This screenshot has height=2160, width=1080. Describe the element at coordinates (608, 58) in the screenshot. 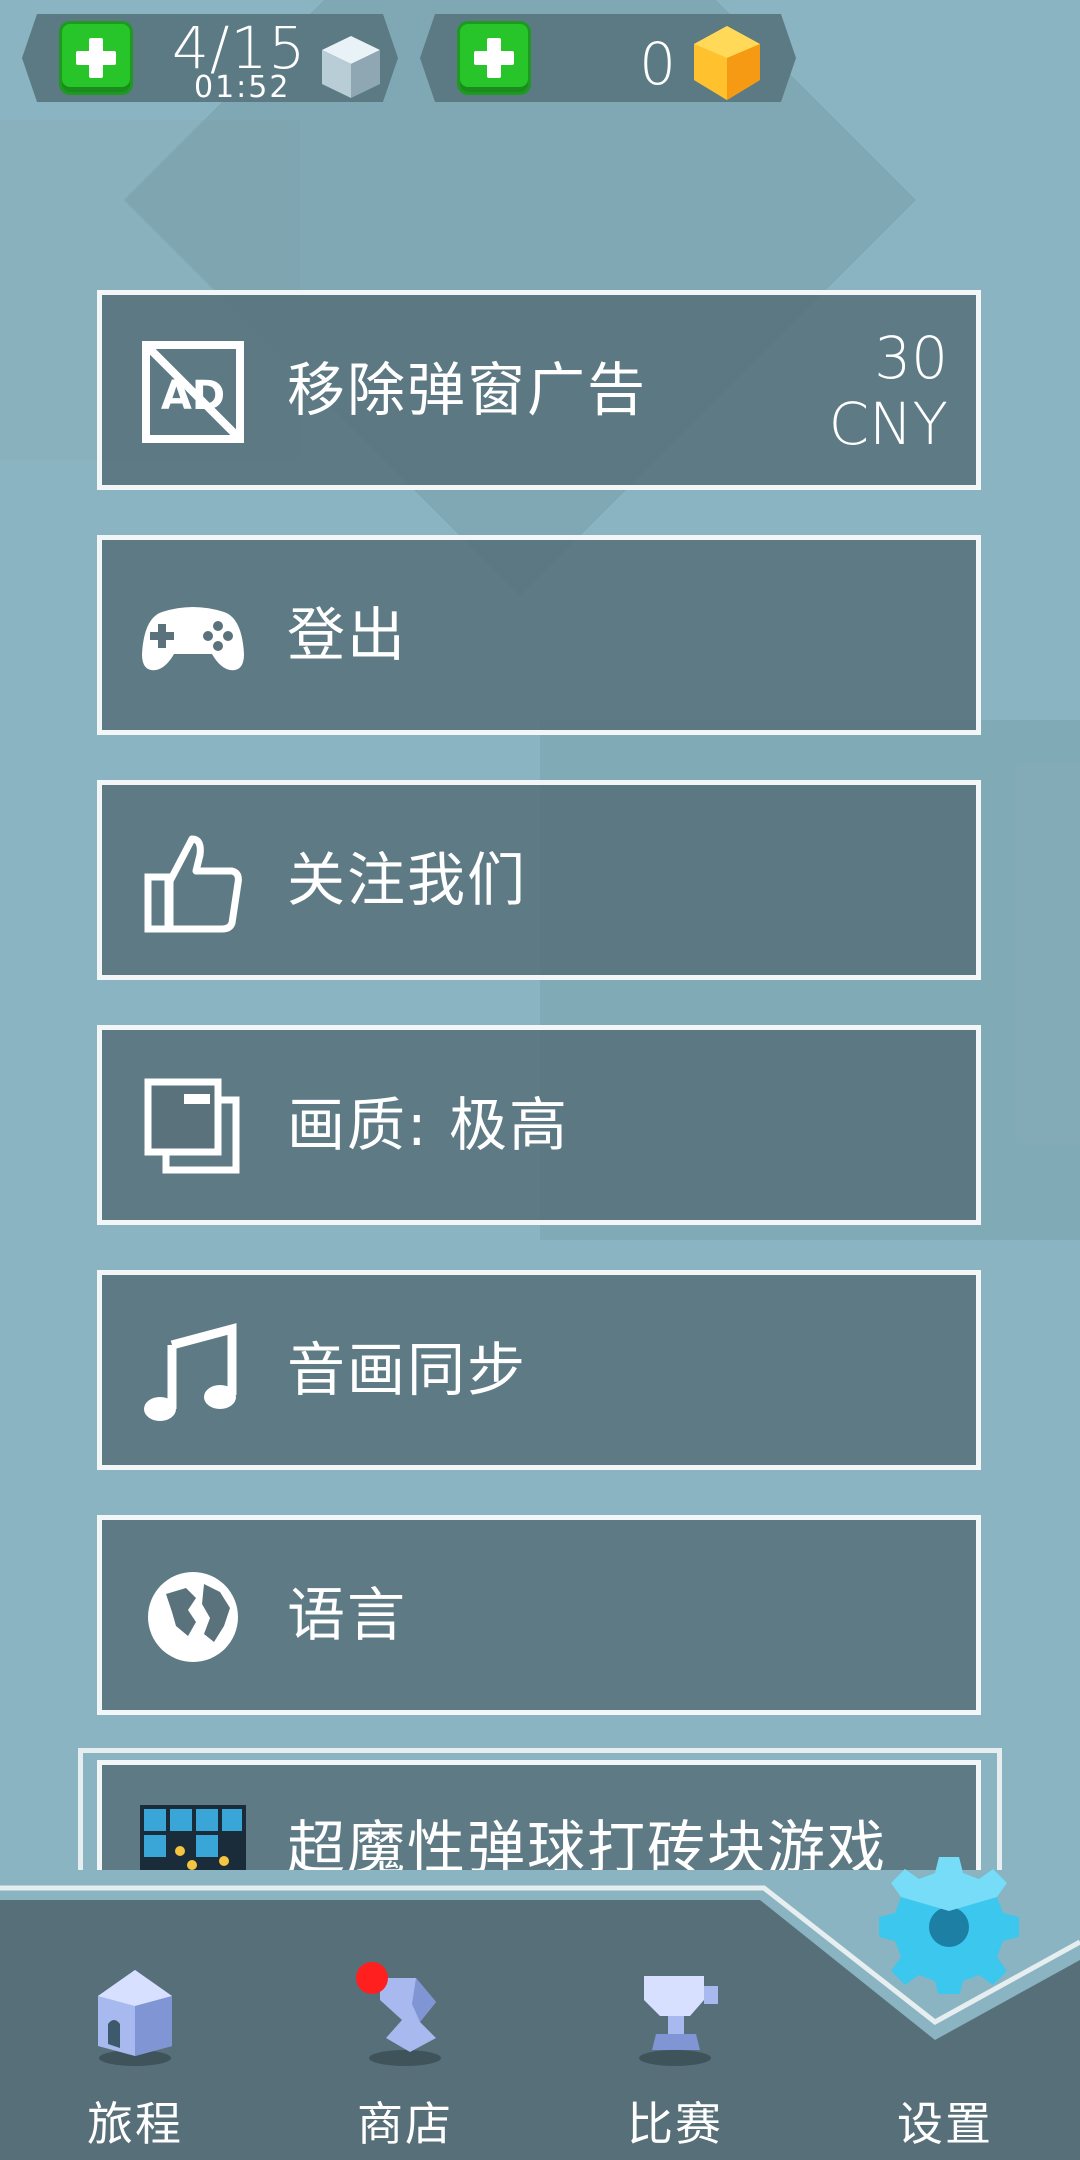

I see `gem-counter: 0` at that location.